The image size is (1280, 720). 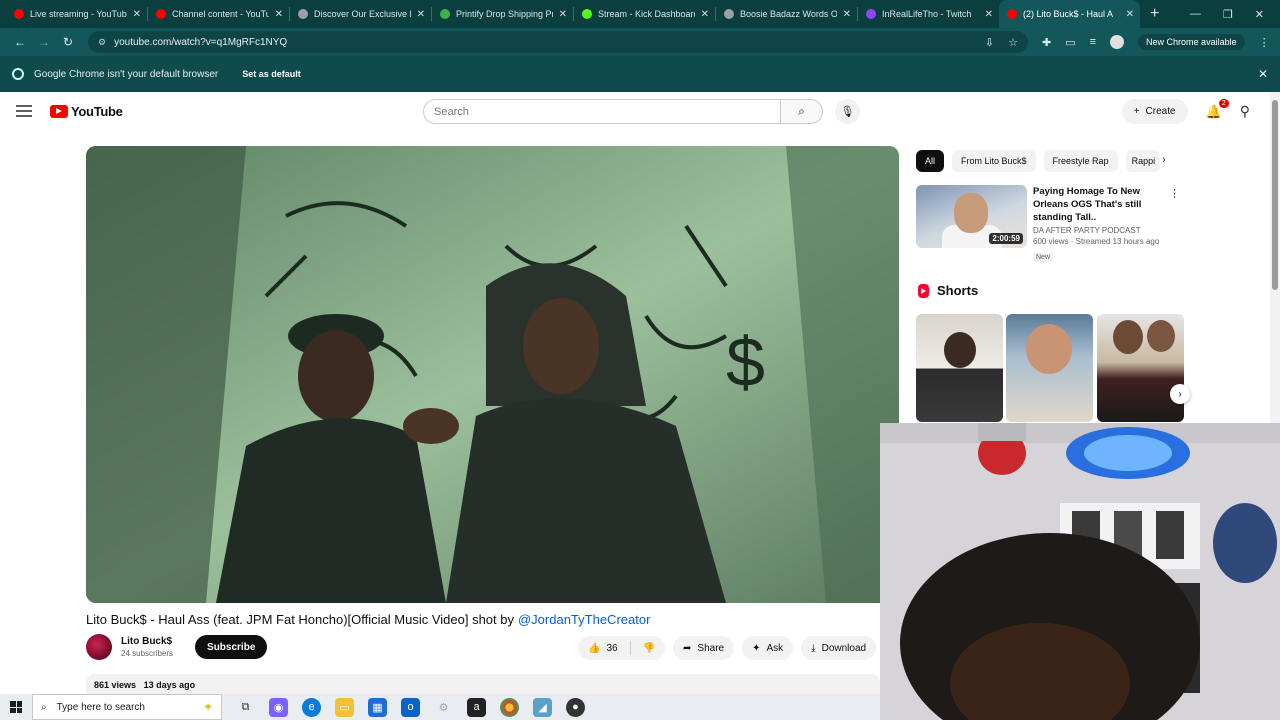 I want to click on menu-dots-icon: ⋮, so click(x=1264, y=42).